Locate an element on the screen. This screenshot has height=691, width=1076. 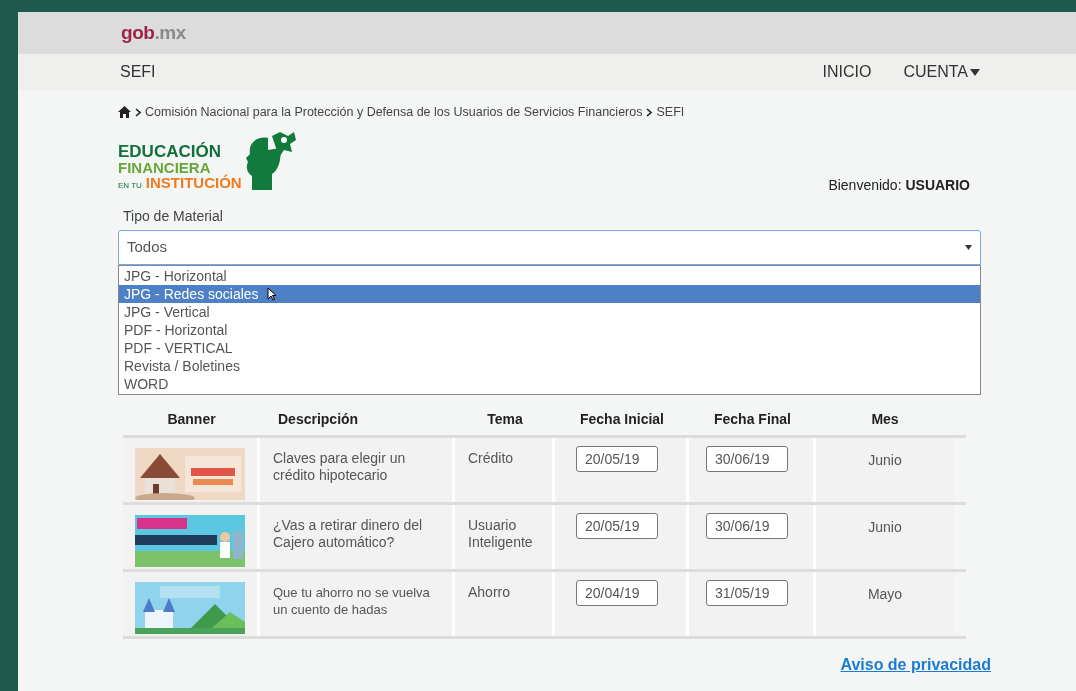
logo-text: EDUCACIÓN is located at coordinates (170, 151).